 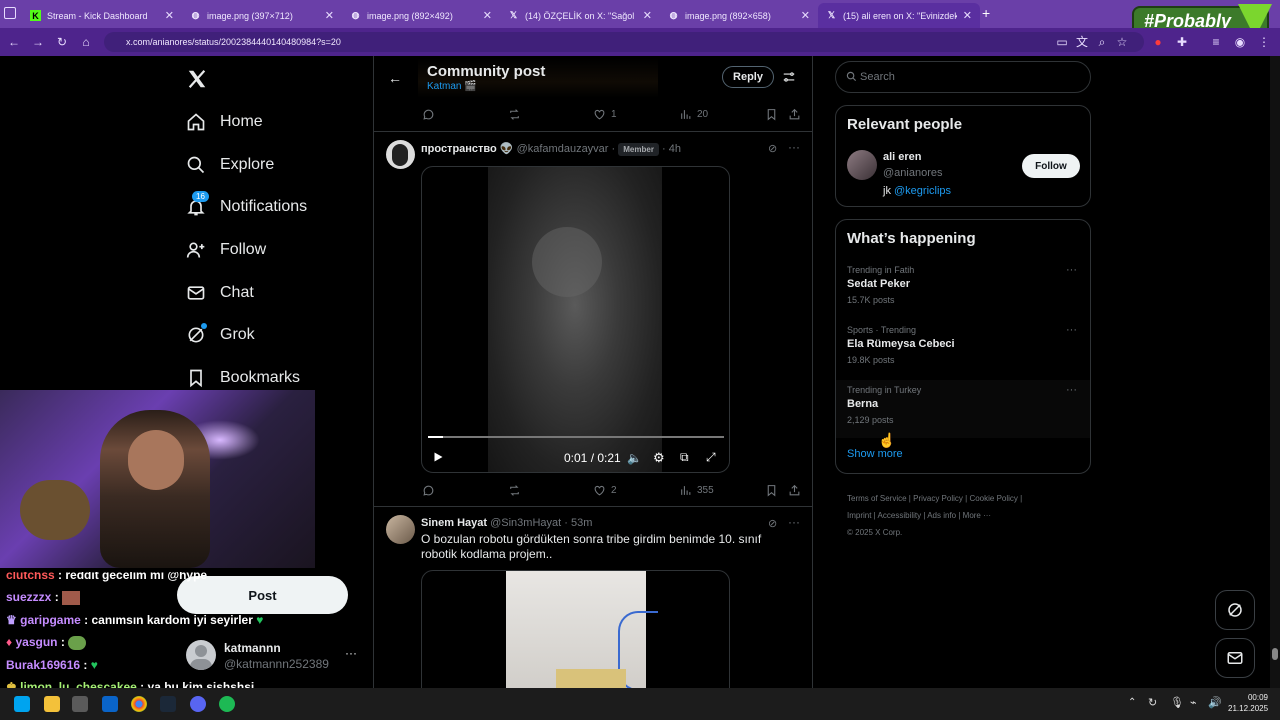 What do you see at coordinates (102, 15) in the screenshot?
I see `browser-tab: K Stream - Kick Dashboard ✕` at bounding box center [102, 15].